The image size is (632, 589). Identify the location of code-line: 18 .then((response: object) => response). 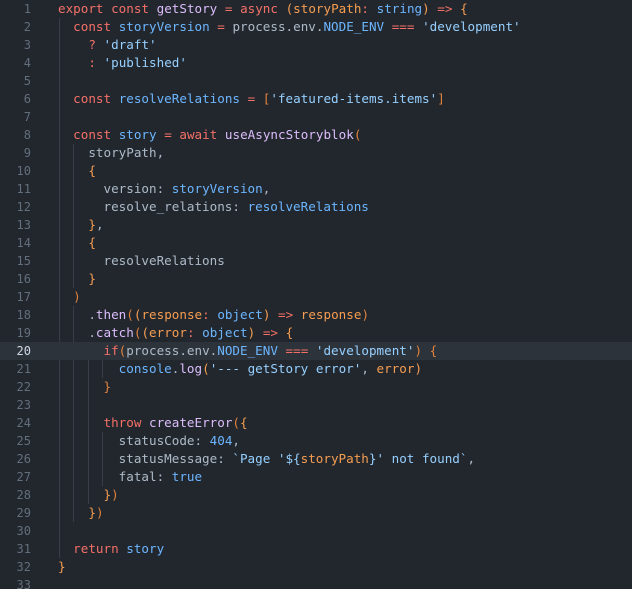
(316, 315).